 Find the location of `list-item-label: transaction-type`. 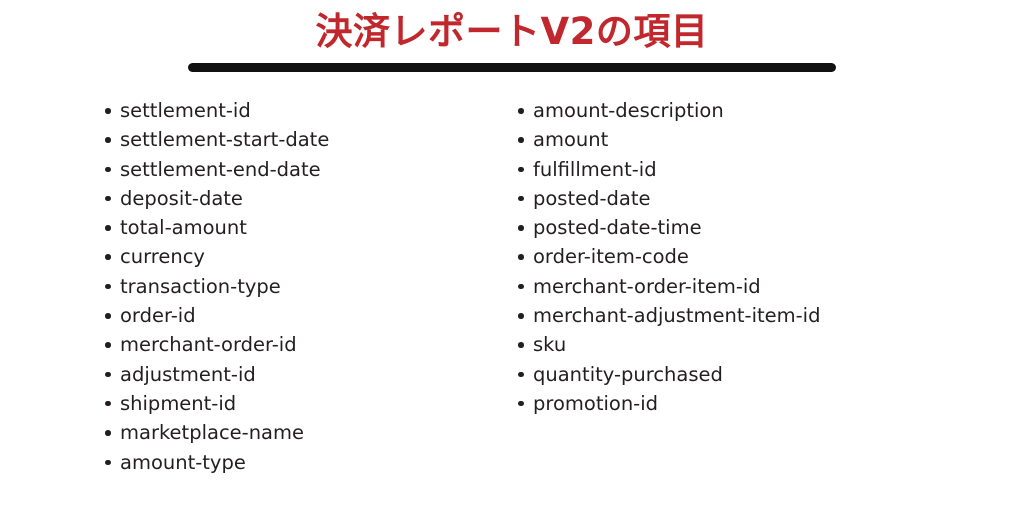

list-item-label: transaction-type is located at coordinates (200, 286).